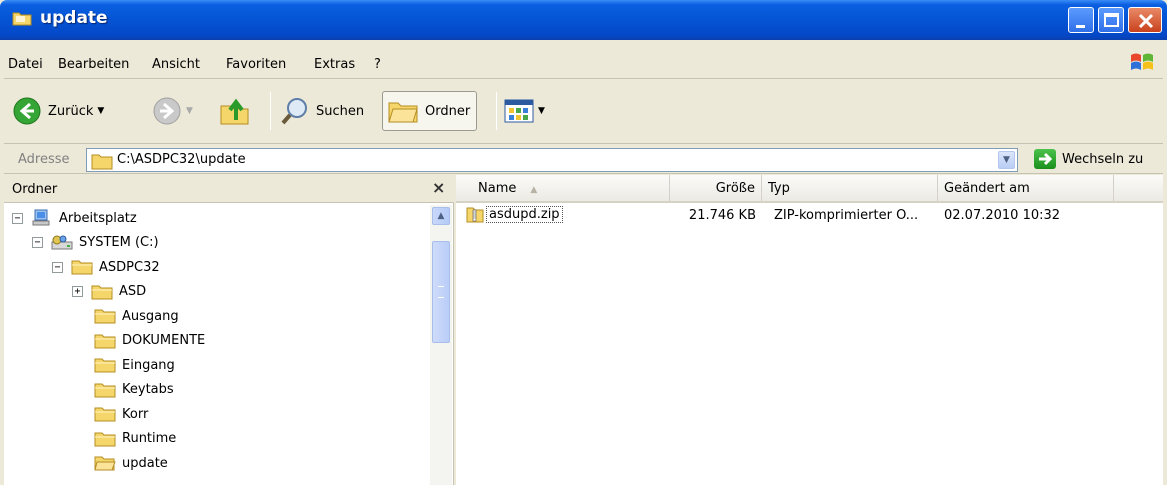 Image resolution: width=1167 pixels, height=485 pixels. I want to click on column-size-label: Größe, so click(735, 188).